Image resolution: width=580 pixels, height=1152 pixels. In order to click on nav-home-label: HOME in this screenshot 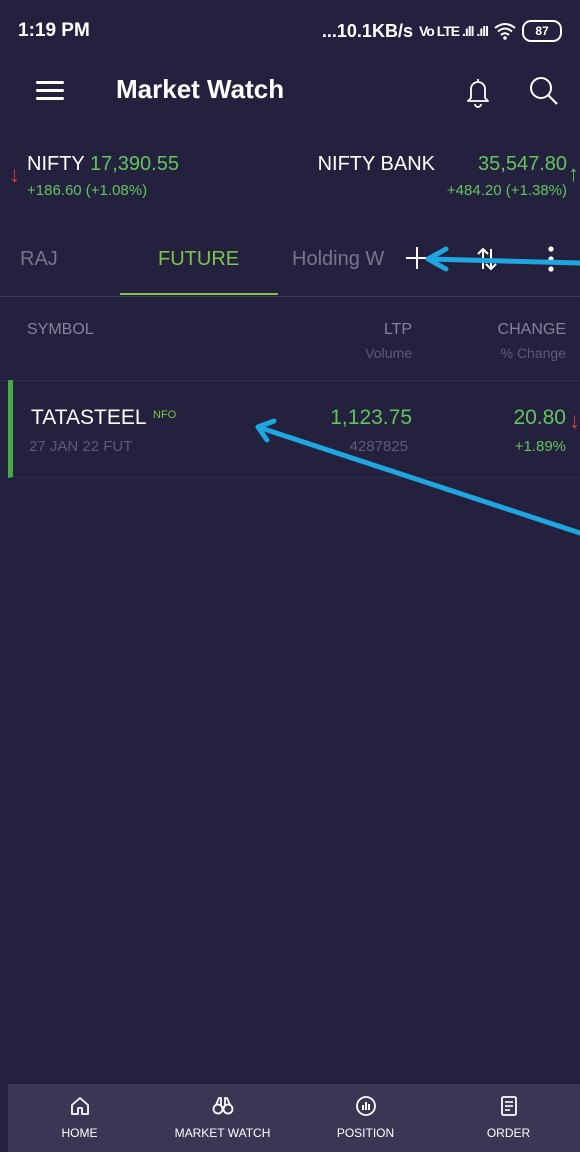, I will do `click(79, 1133)`.